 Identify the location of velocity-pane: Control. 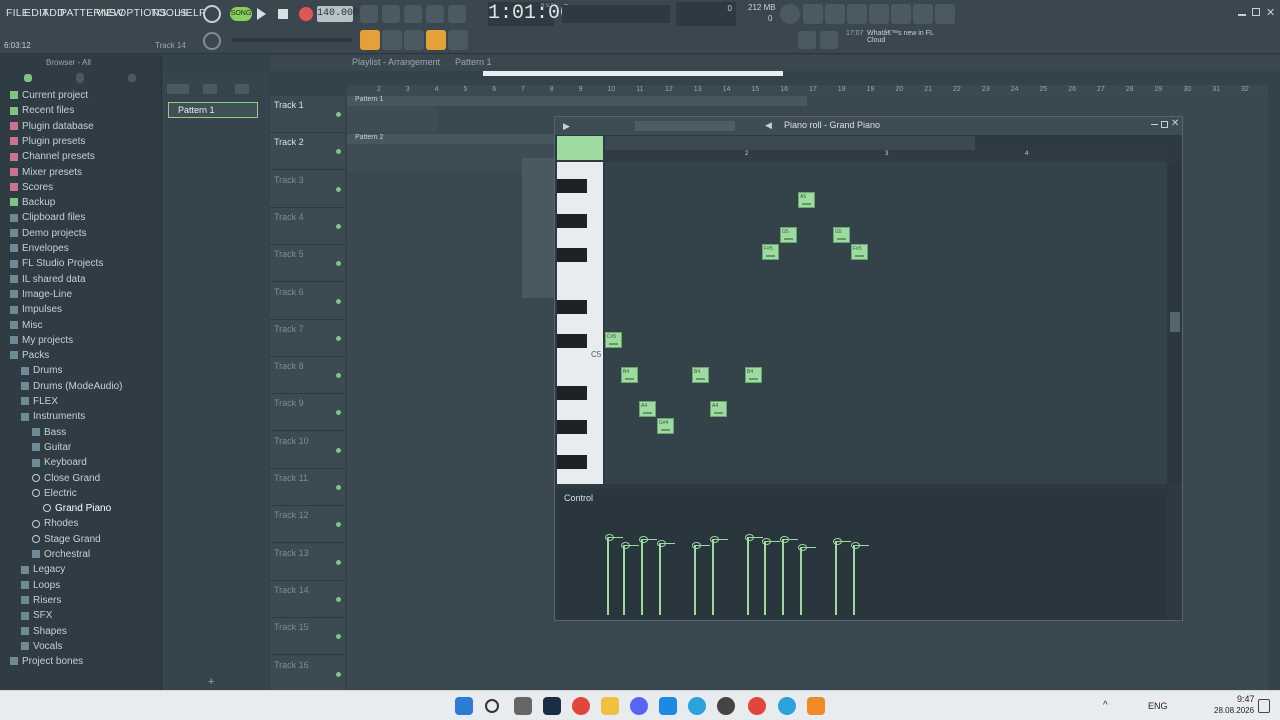
(862, 554).